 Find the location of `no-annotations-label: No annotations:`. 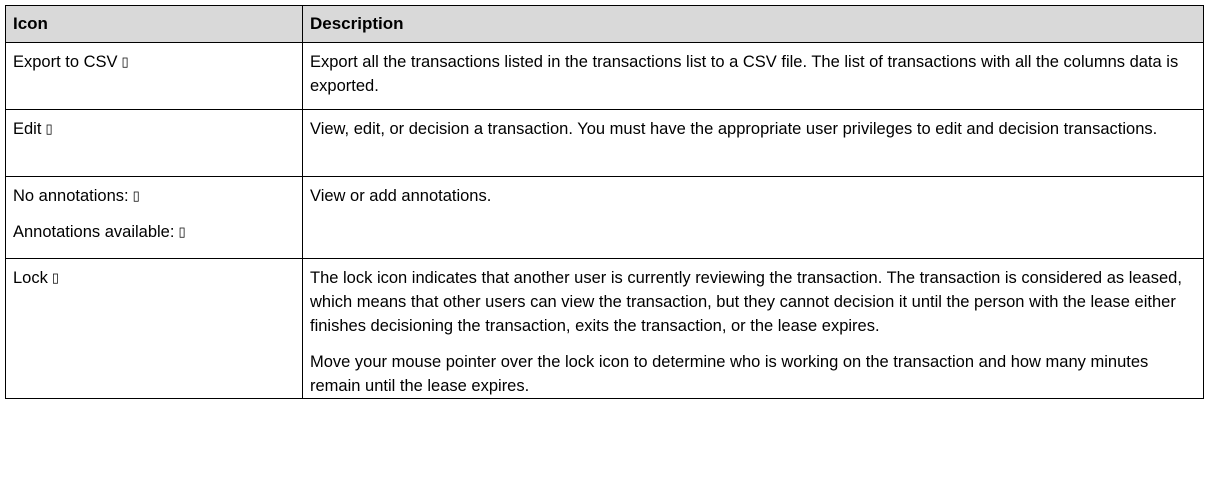

no-annotations-label: No annotations: is located at coordinates (71, 196).